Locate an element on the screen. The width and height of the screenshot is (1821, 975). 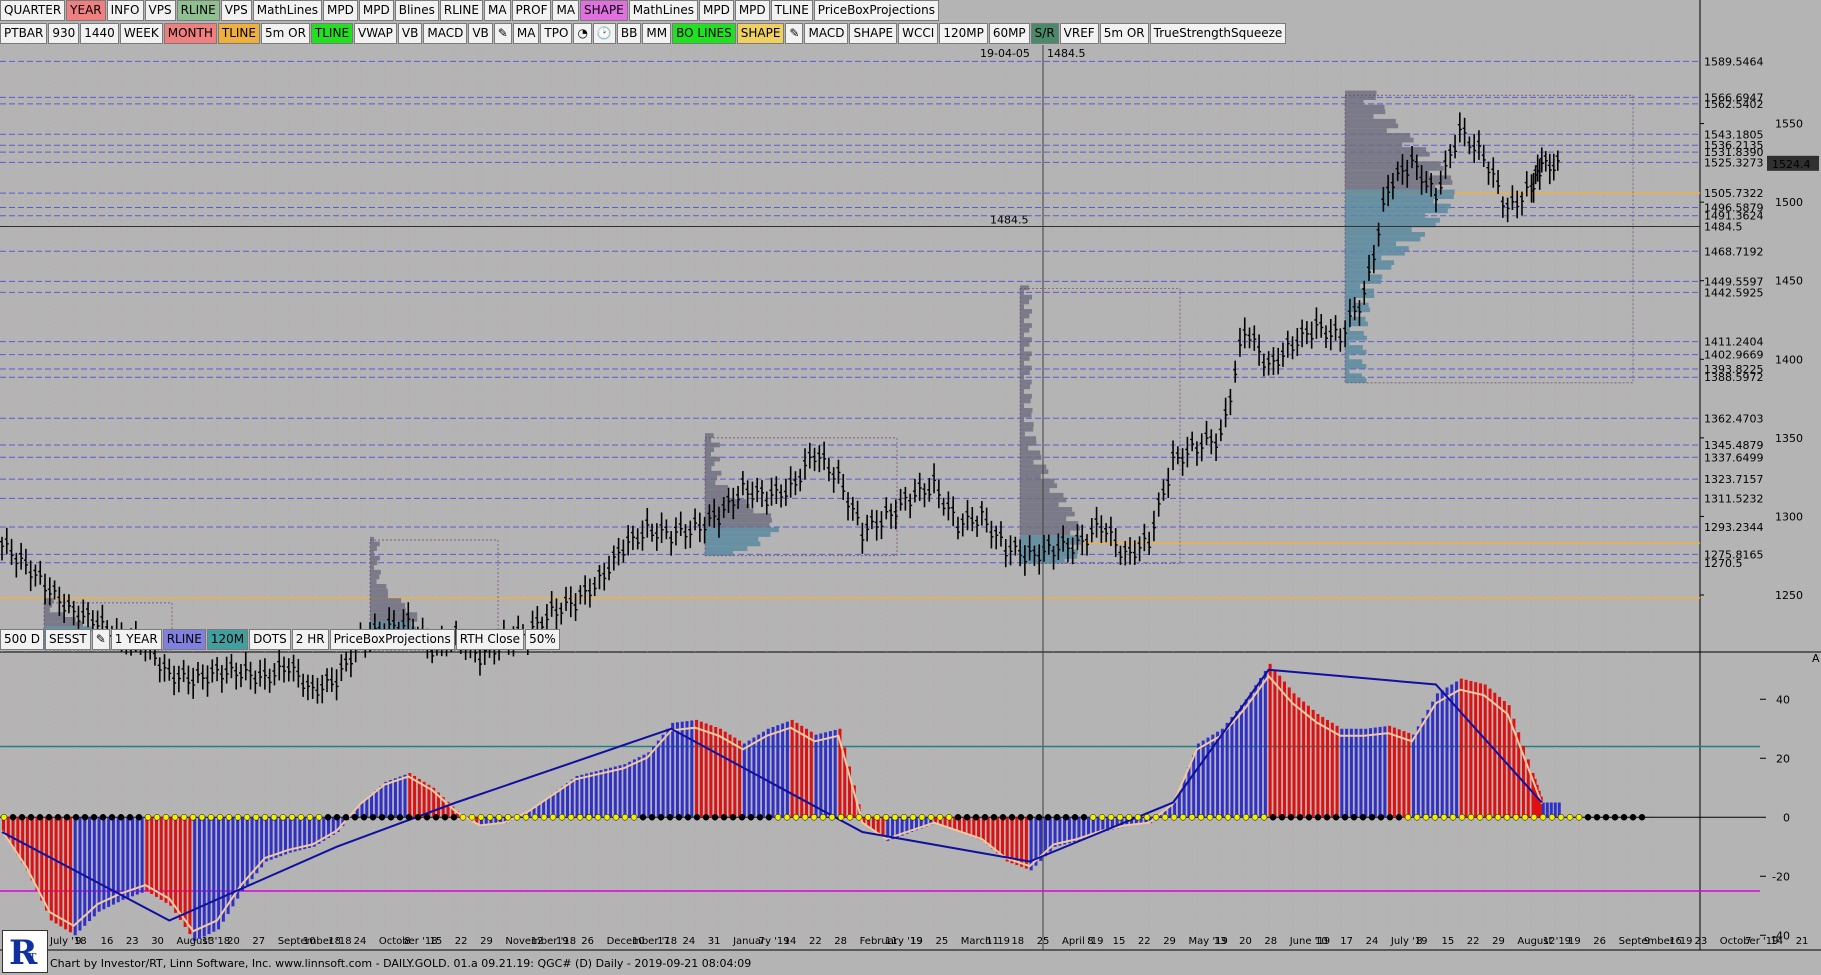
date-label: April '19 is located at coordinates (1083, 941).